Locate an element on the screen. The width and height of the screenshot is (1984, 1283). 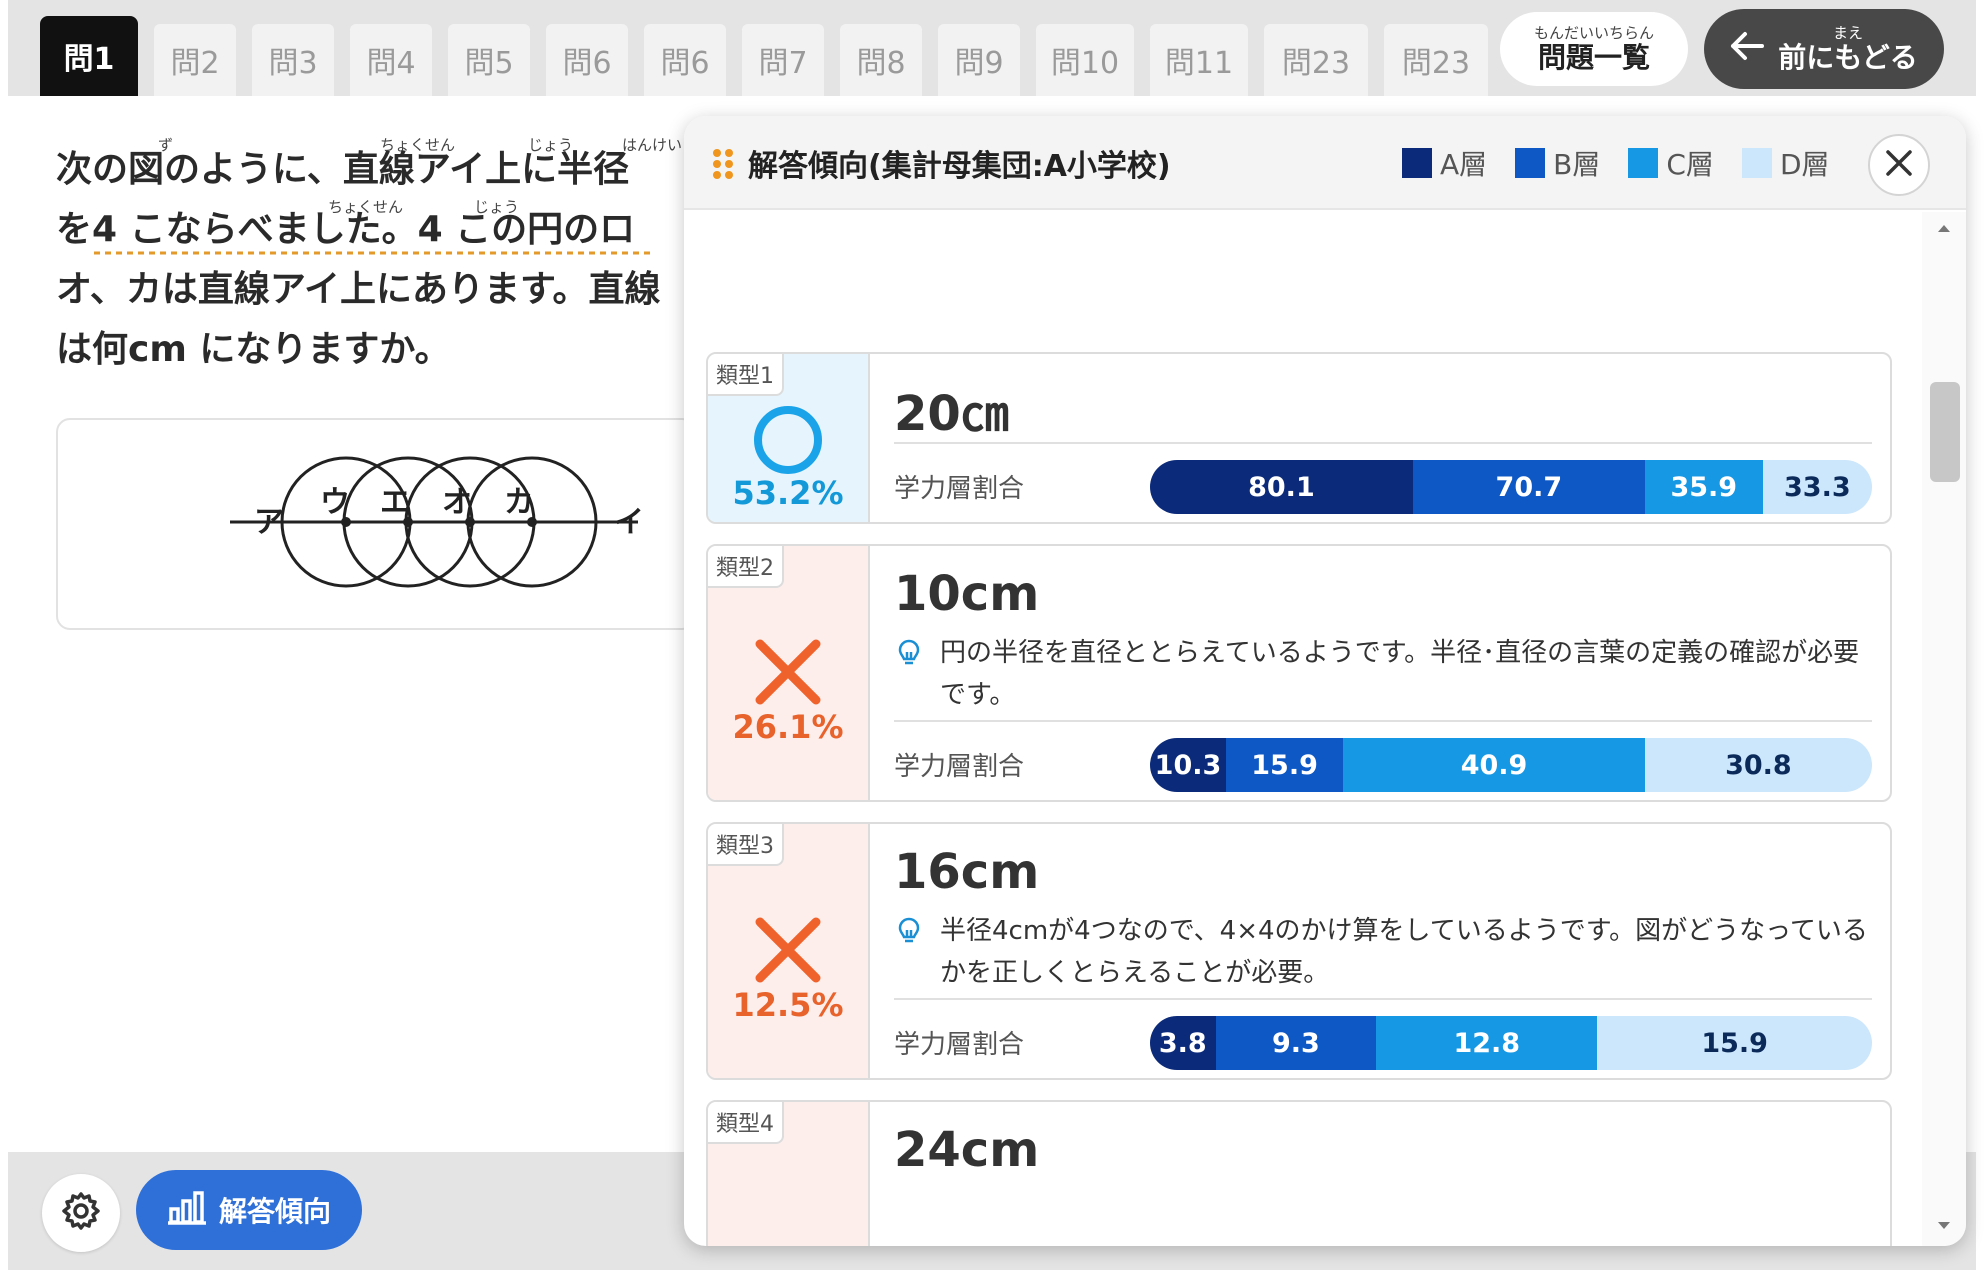
type-card-4-result: 類型4 is located at coordinates (788, 1174).